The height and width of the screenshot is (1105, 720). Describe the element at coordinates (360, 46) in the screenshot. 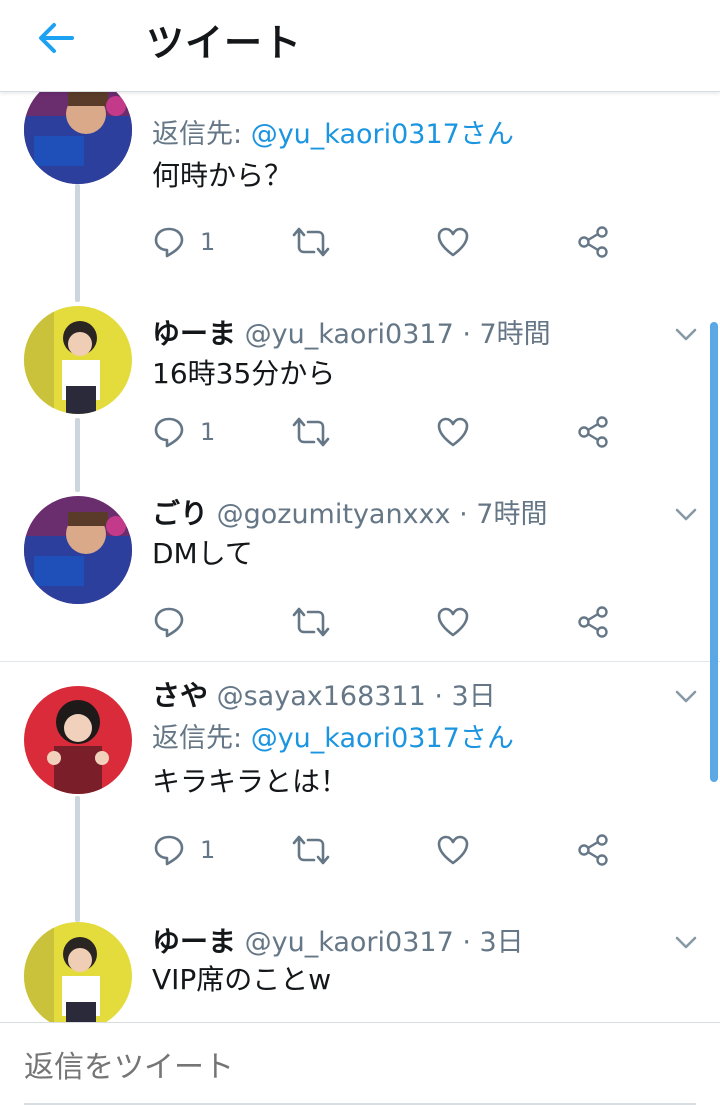

I see `top-app-bar: ツイート` at that location.